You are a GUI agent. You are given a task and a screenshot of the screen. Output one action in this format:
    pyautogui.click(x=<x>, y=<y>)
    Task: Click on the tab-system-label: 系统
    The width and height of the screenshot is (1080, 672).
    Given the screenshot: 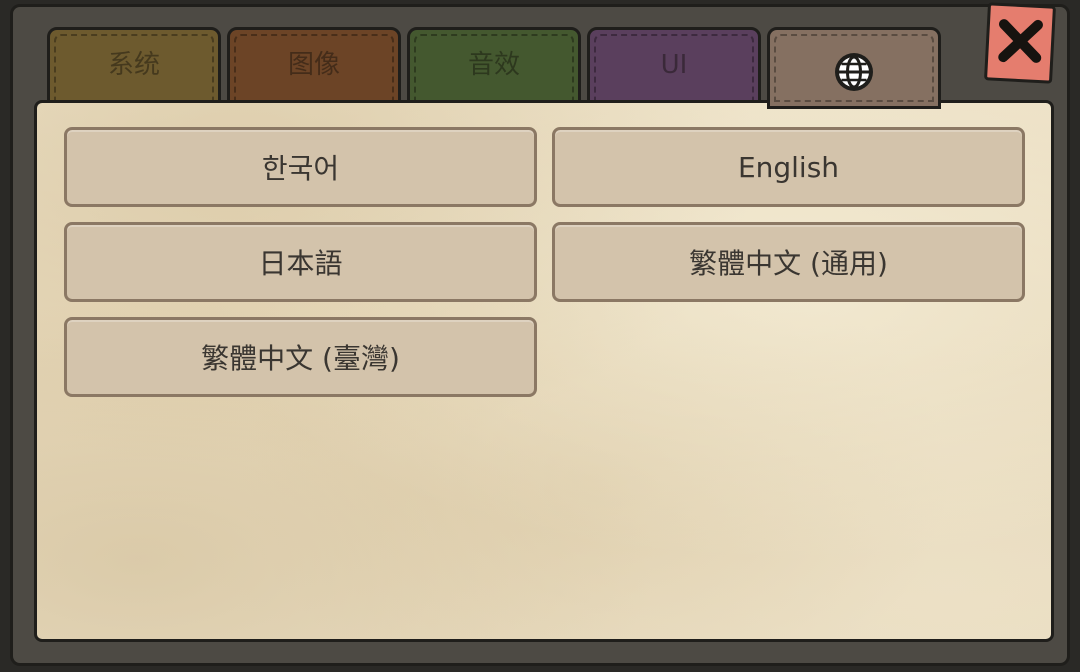 What is the action you would take?
    pyautogui.click(x=133, y=65)
    